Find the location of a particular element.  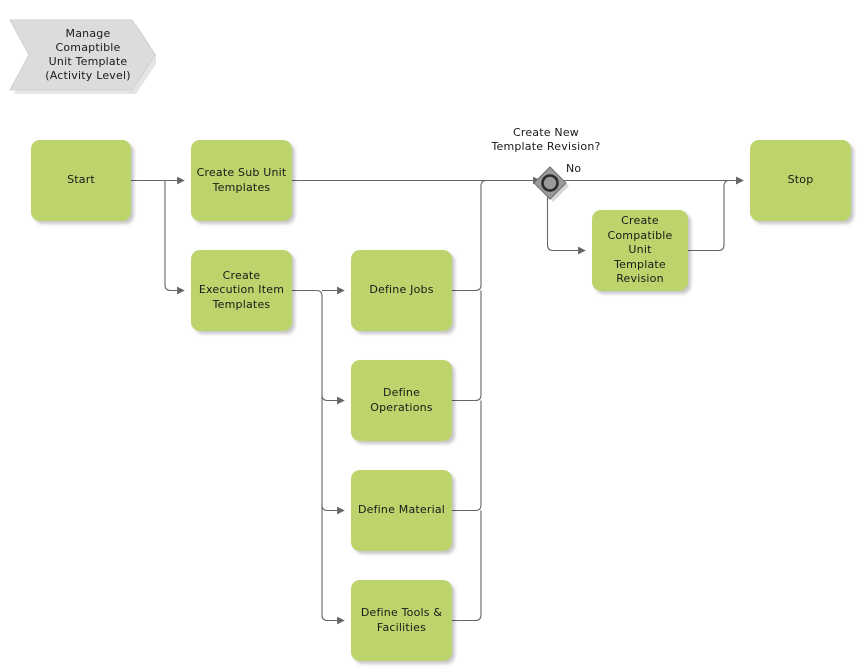

gateway-create-new-template-revision is located at coordinates (550, 183).